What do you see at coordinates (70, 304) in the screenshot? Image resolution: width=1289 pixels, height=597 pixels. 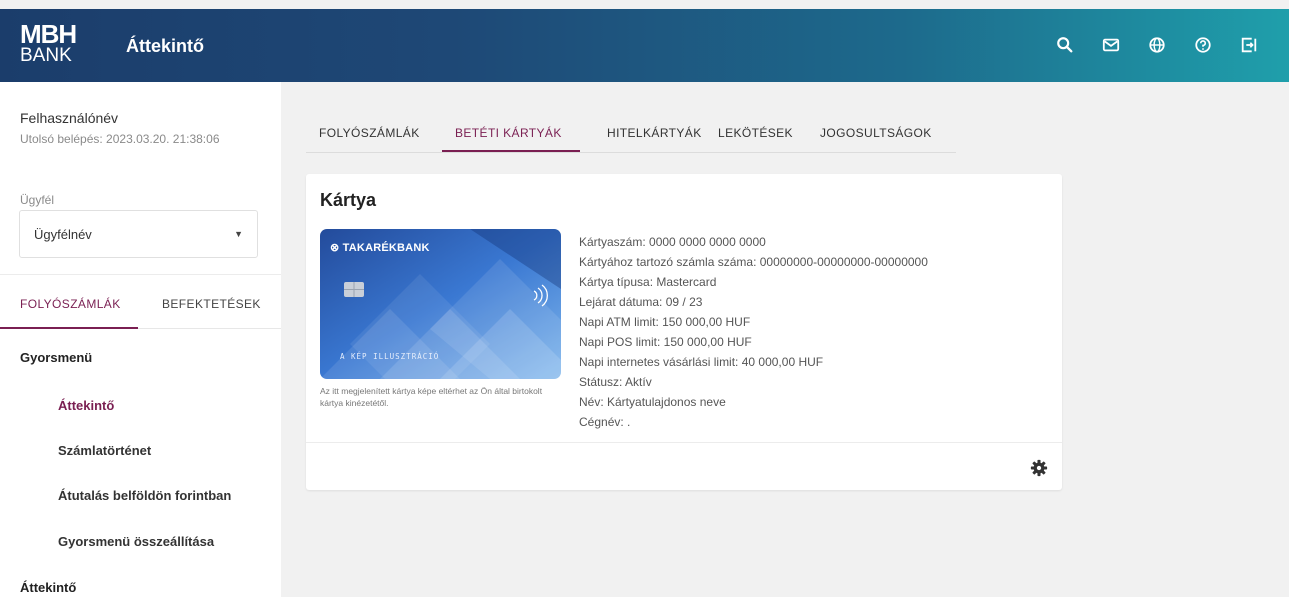 I see `sidebar-tab-current-accounts: FOLYÓSZÁMLÁK` at bounding box center [70, 304].